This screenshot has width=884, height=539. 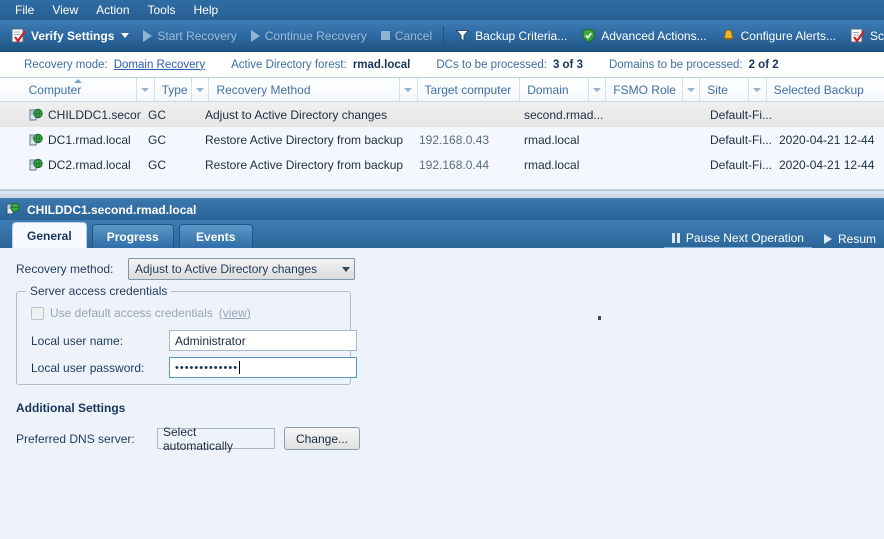 I want to click on menu-item-tools: Tools, so click(x=162, y=10).